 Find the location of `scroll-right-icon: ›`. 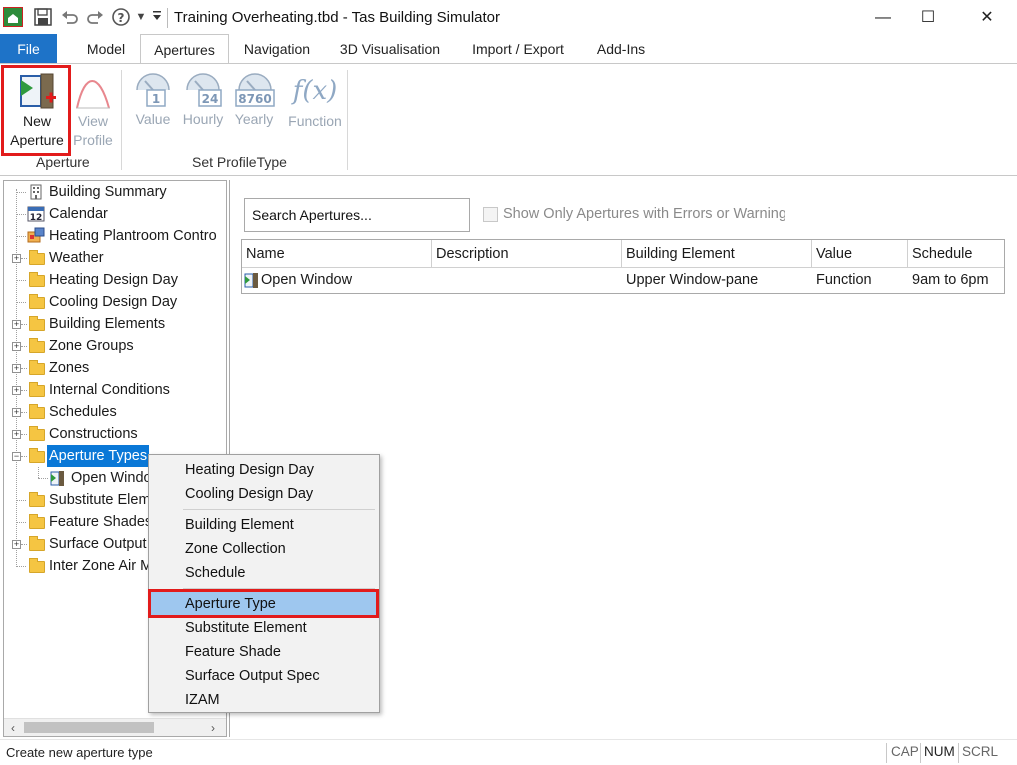

scroll-right-icon: › is located at coordinates (213, 727).